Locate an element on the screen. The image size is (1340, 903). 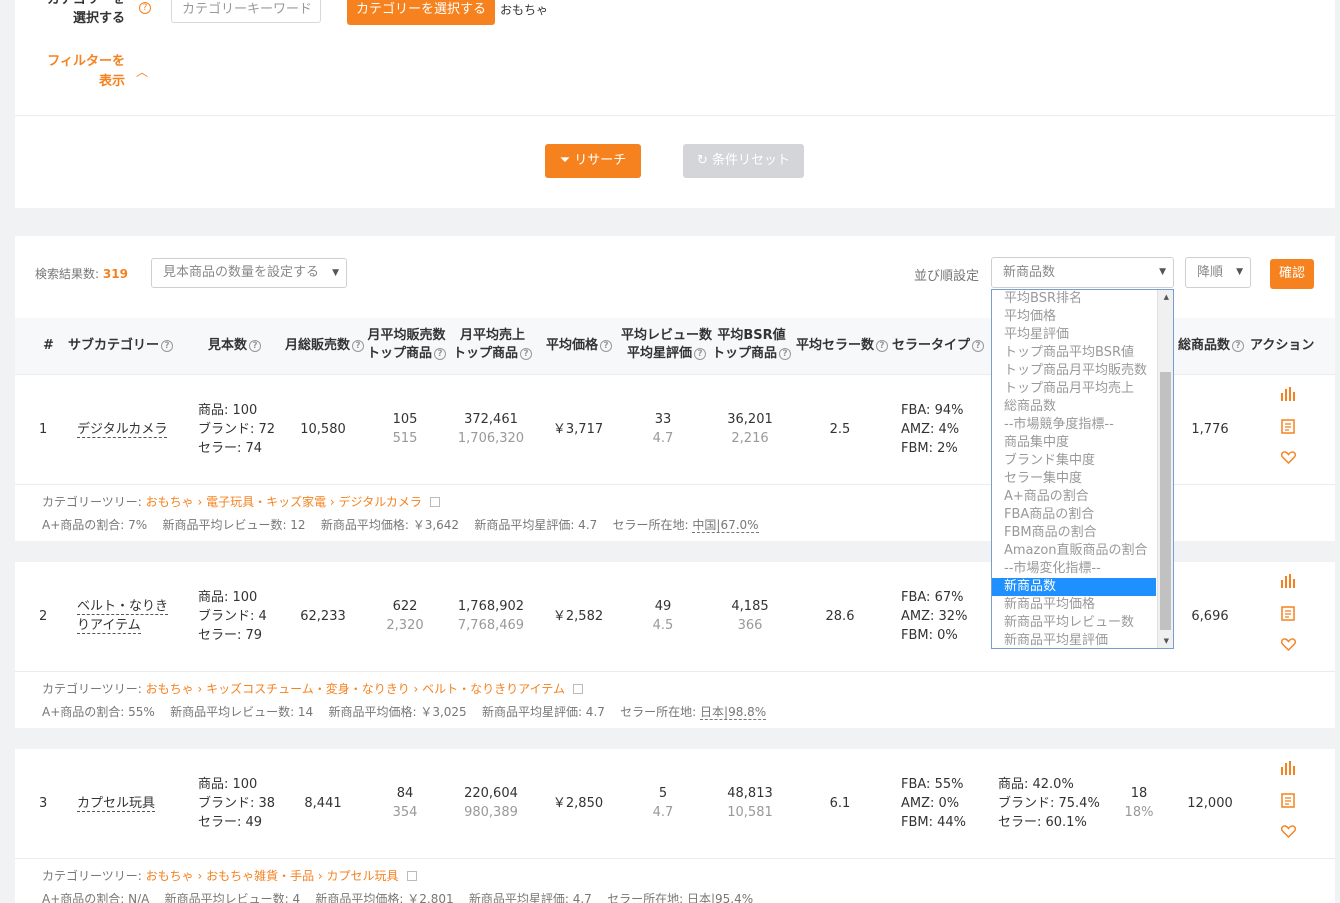
avg-price: ￥2,582 is located at coordinates (578, 616).